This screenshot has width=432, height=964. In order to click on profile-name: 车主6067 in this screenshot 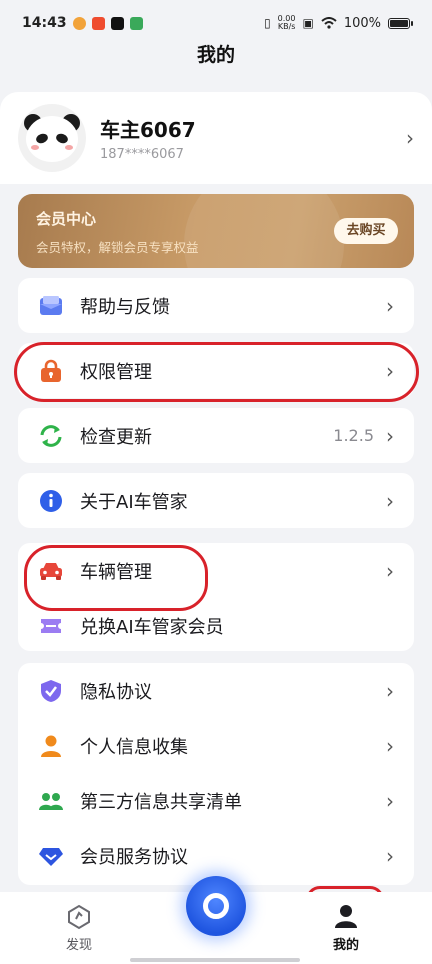, I will do `click(148, 130)`.